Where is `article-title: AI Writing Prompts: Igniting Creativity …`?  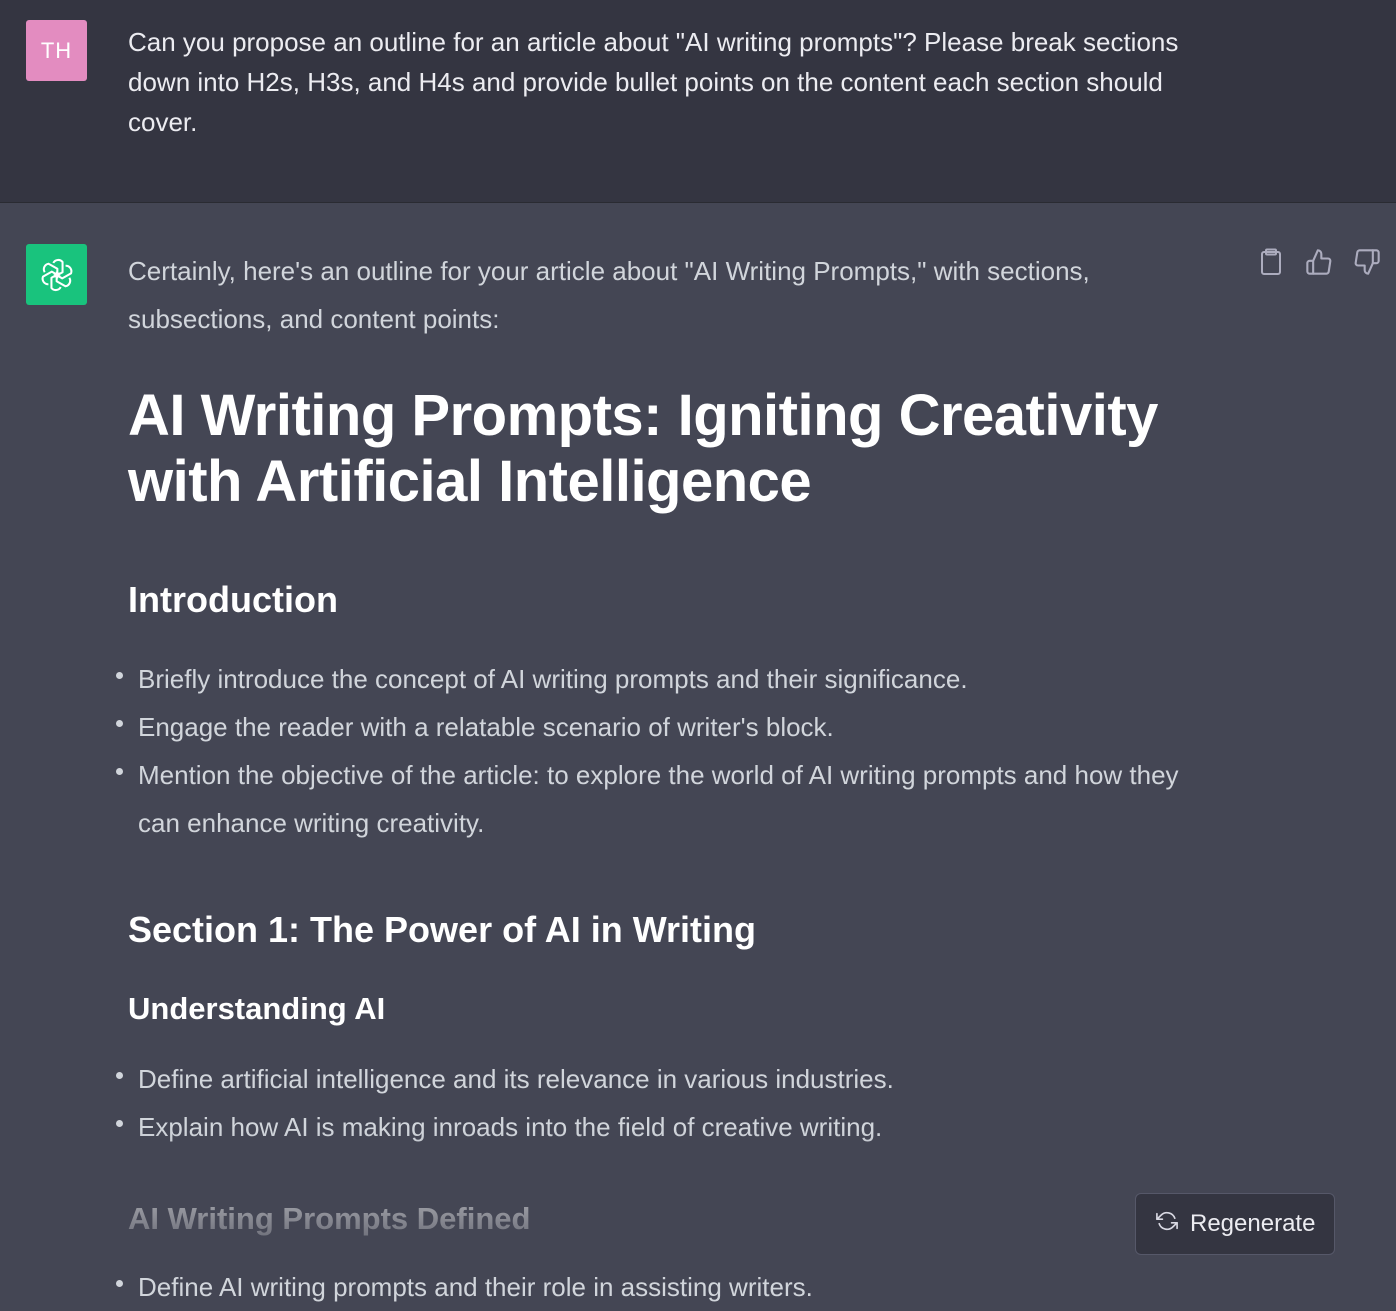
article-title: AI Writing Prompts: Igniting Creativity … is located at coordinates (668, 449).